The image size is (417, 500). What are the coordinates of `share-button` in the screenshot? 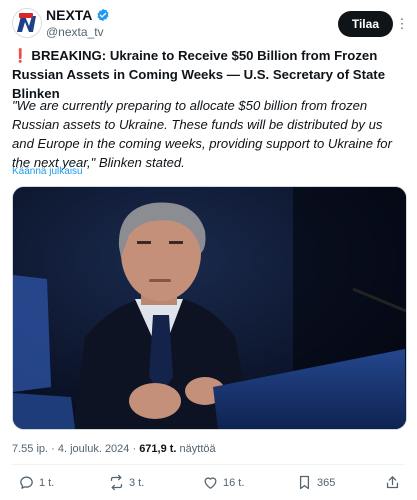 It's located at (392, 482).